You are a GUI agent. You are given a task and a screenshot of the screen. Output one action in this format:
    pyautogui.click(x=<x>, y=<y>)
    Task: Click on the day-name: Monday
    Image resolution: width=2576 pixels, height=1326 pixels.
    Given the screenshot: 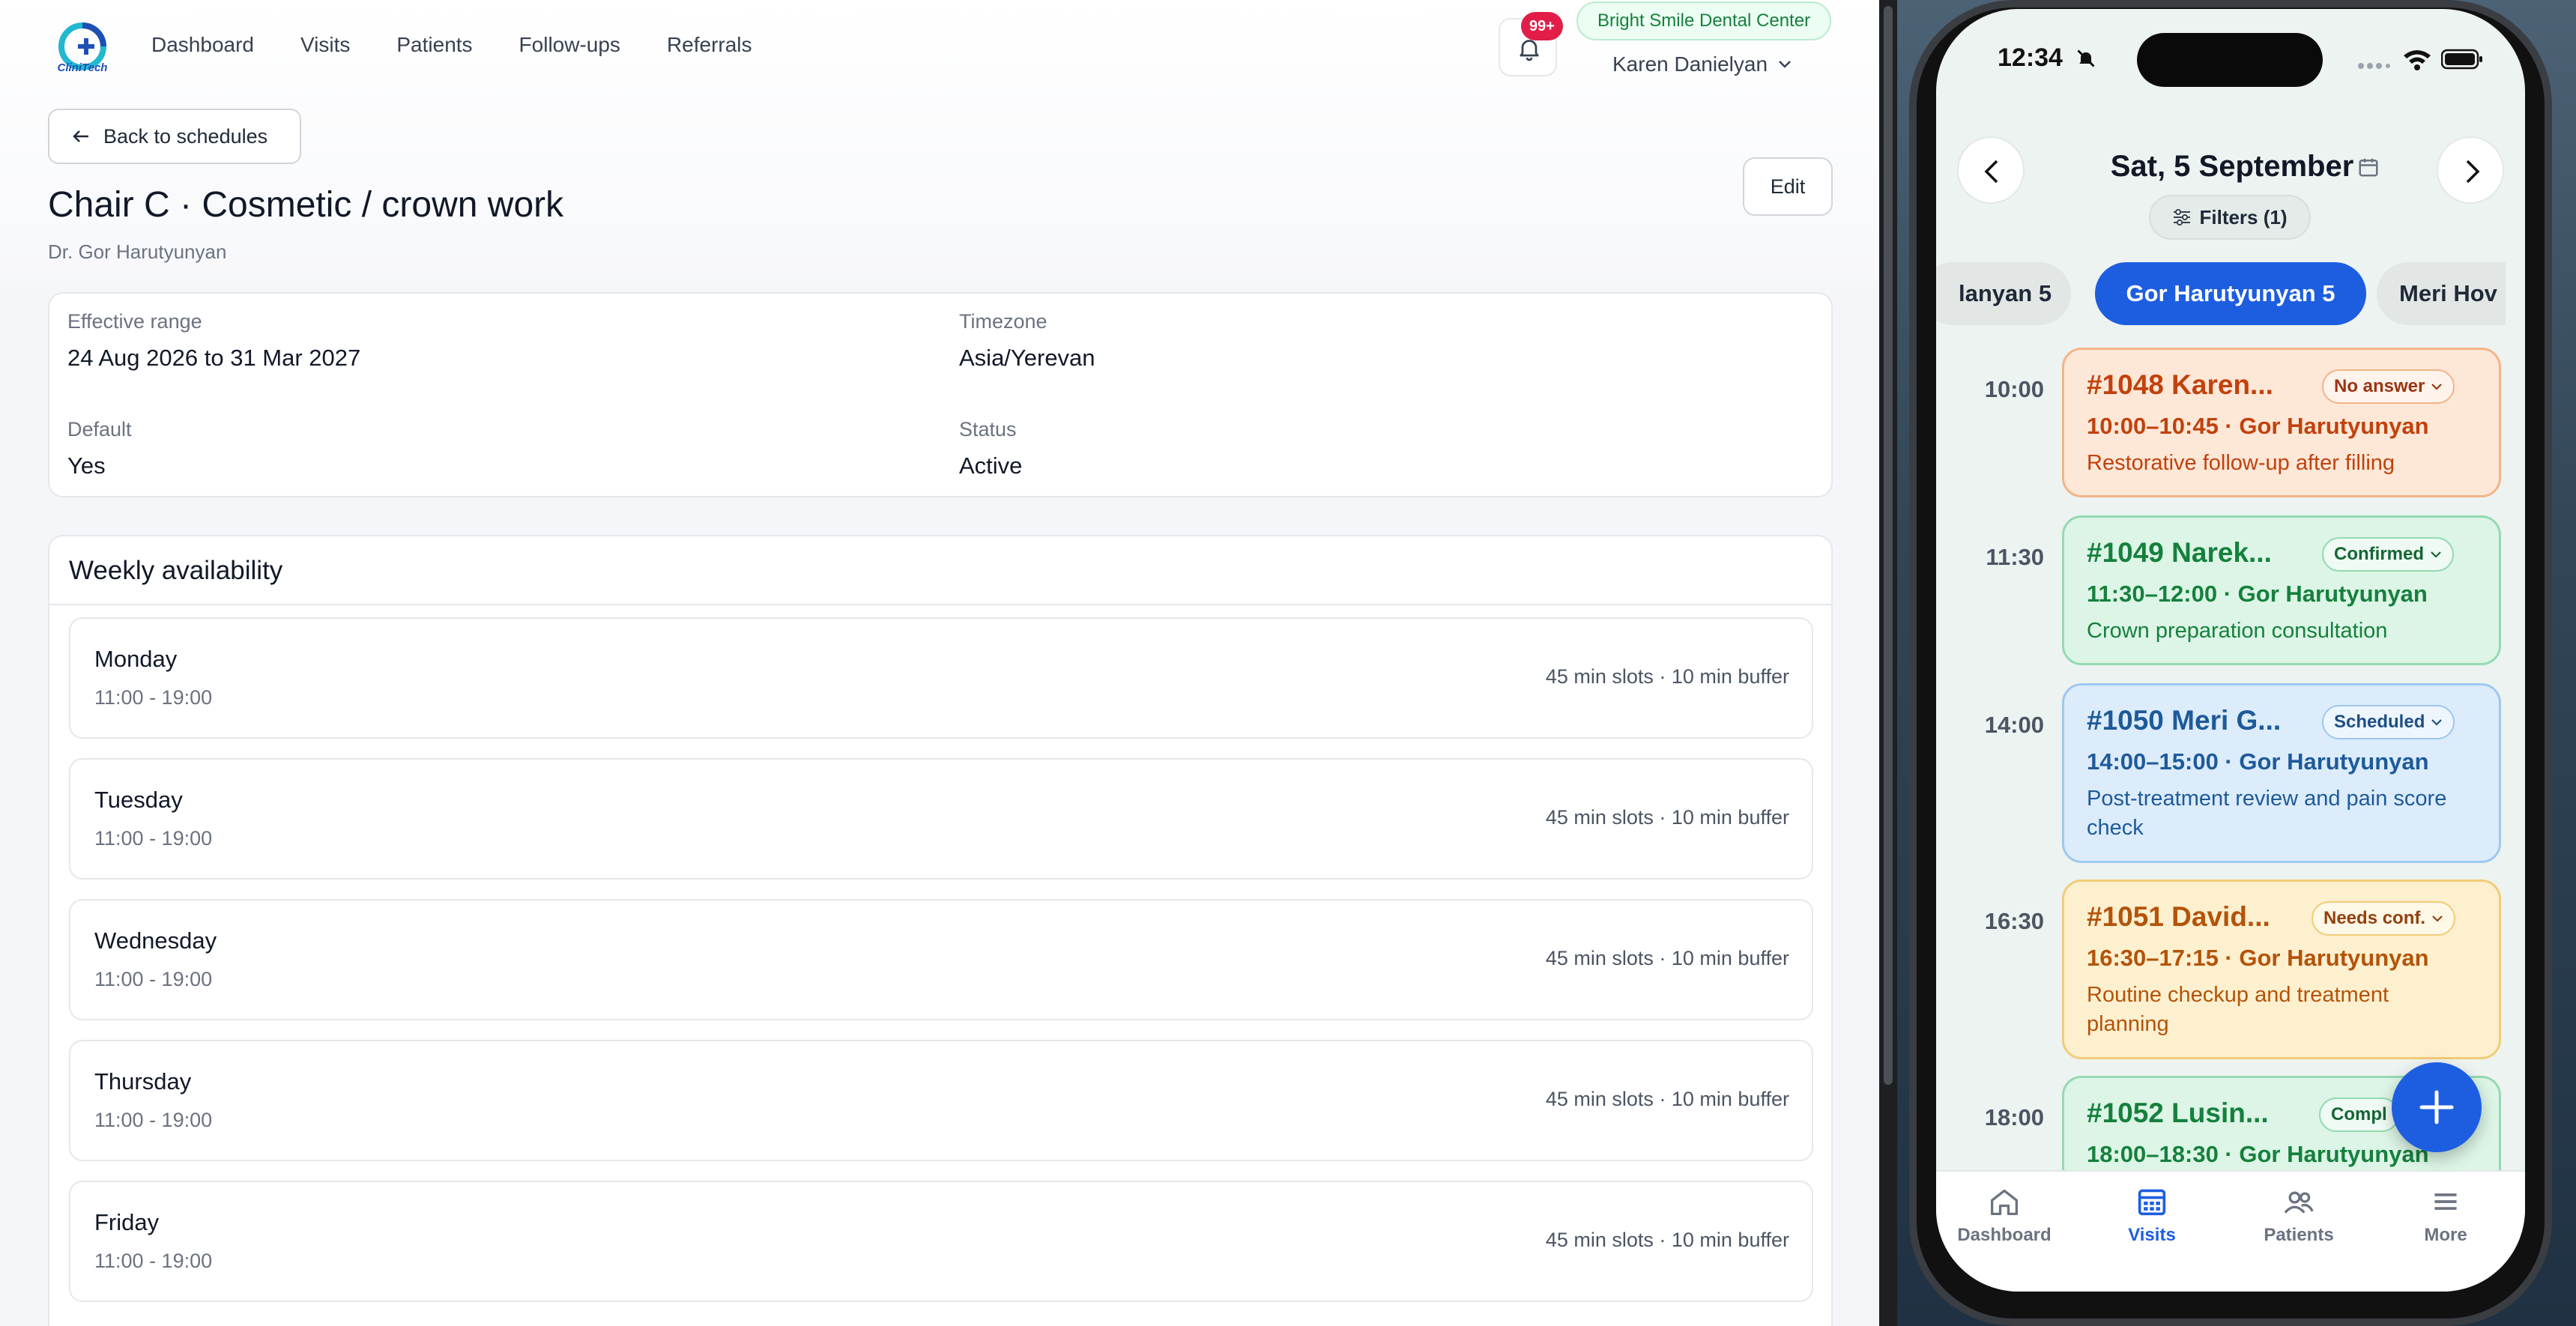 What is the action you would take?
    pyautogui.click(x=136, y=659)
    